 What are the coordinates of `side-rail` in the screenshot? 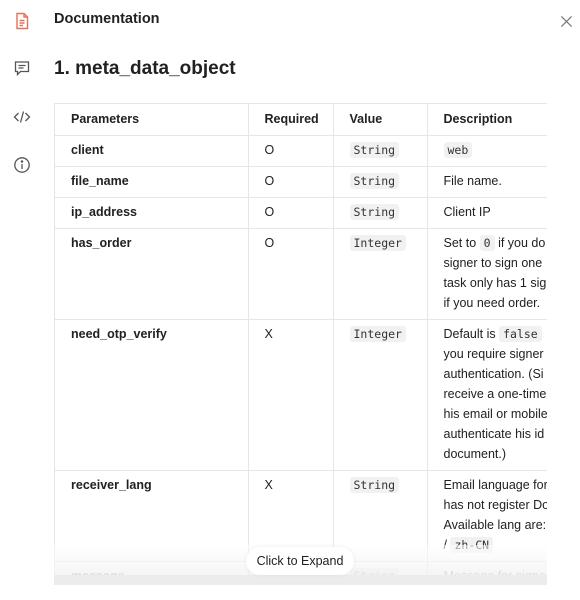 It's located at (22, 300).